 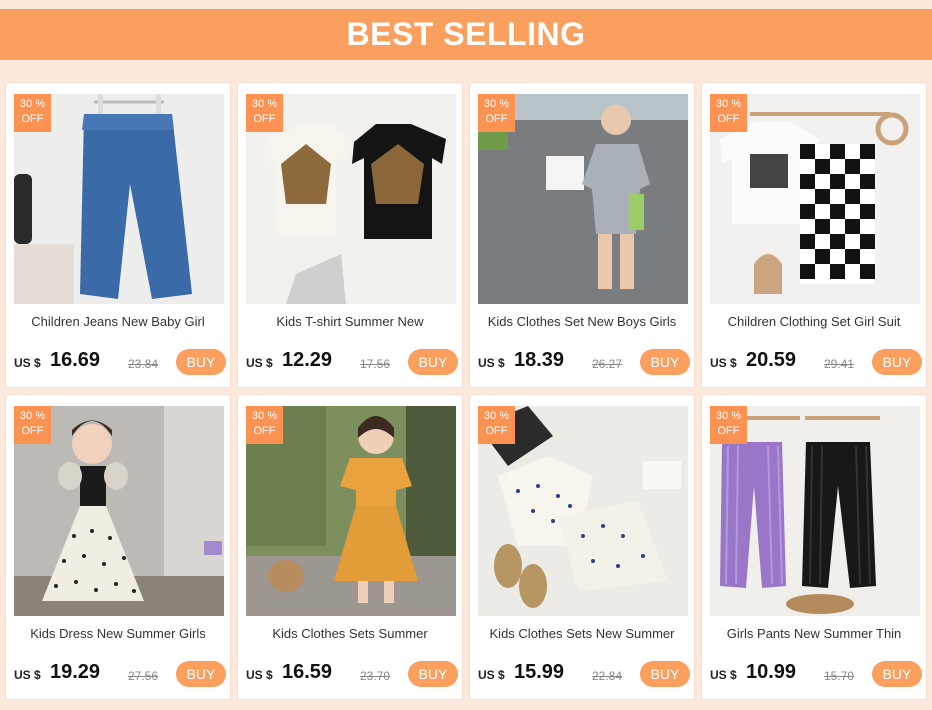 I want to click on product-title: Girls Pants New Summer Thin, so click(x=814, y=633).